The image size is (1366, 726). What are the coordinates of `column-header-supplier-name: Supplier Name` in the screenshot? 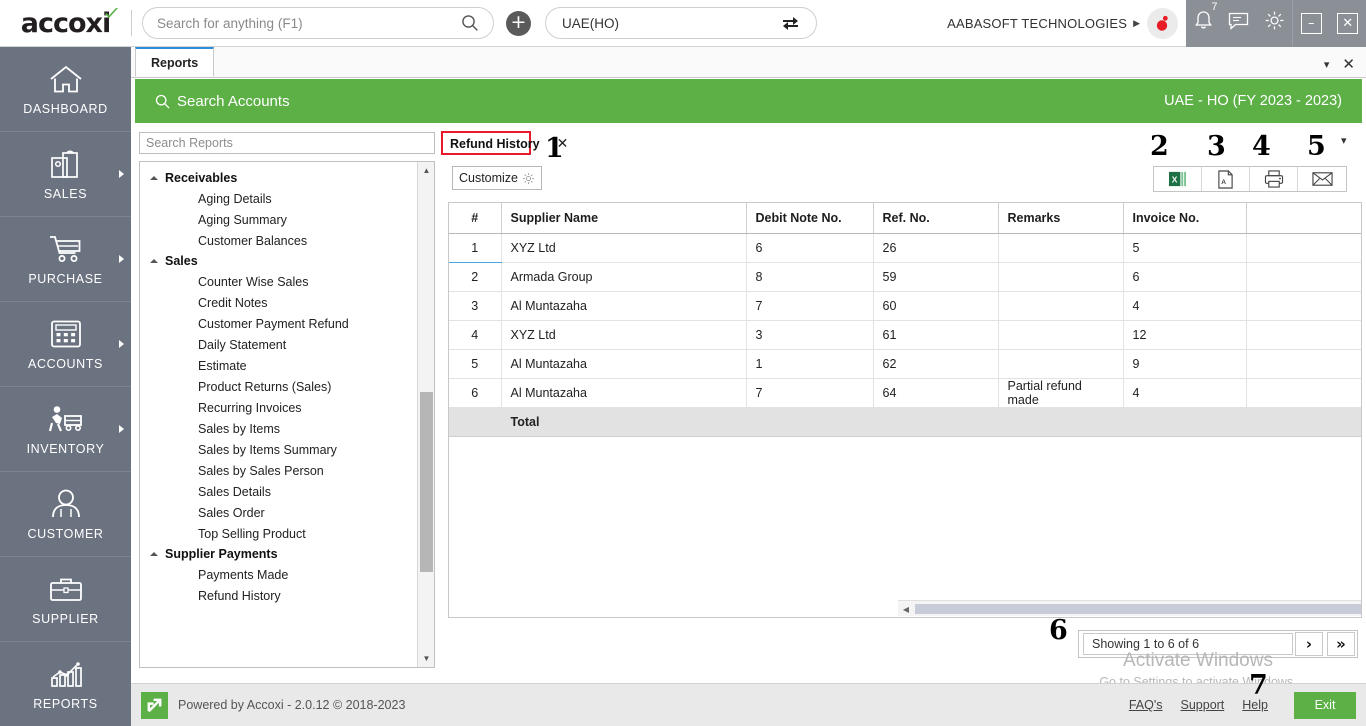 It's located at (624, 218).